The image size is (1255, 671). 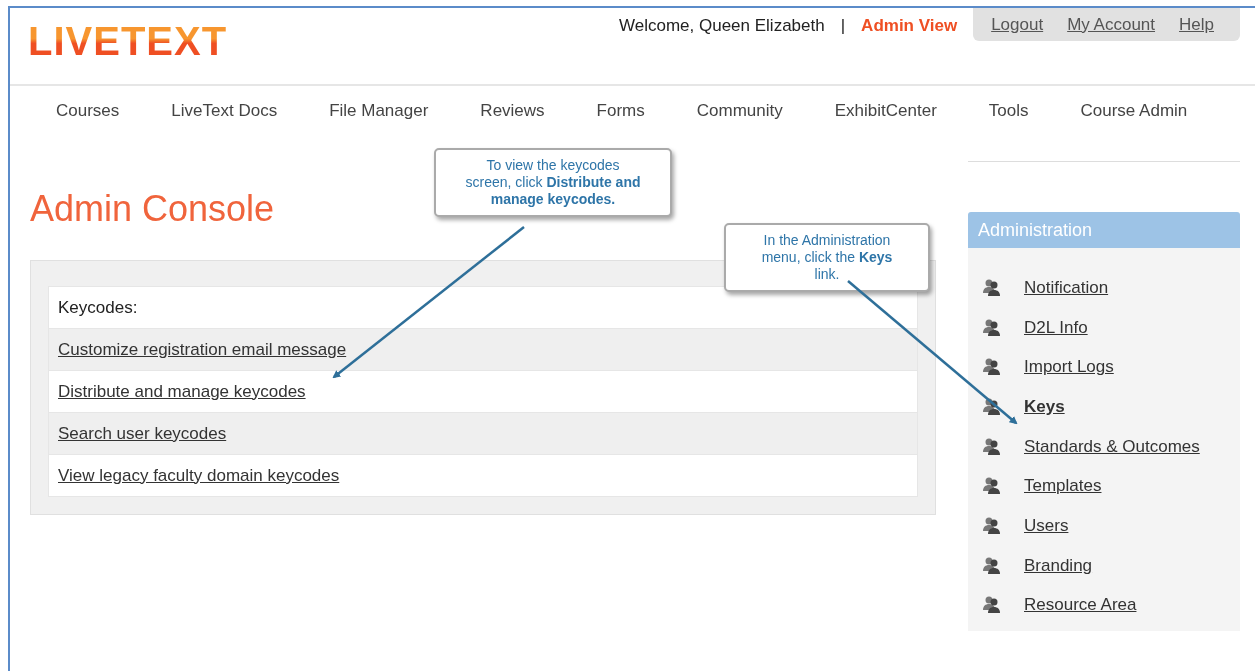 What do you see at coordinates (1017, 24) in the screenshot?
I see `account-link: Logout` at bounding box center [1017, 24].